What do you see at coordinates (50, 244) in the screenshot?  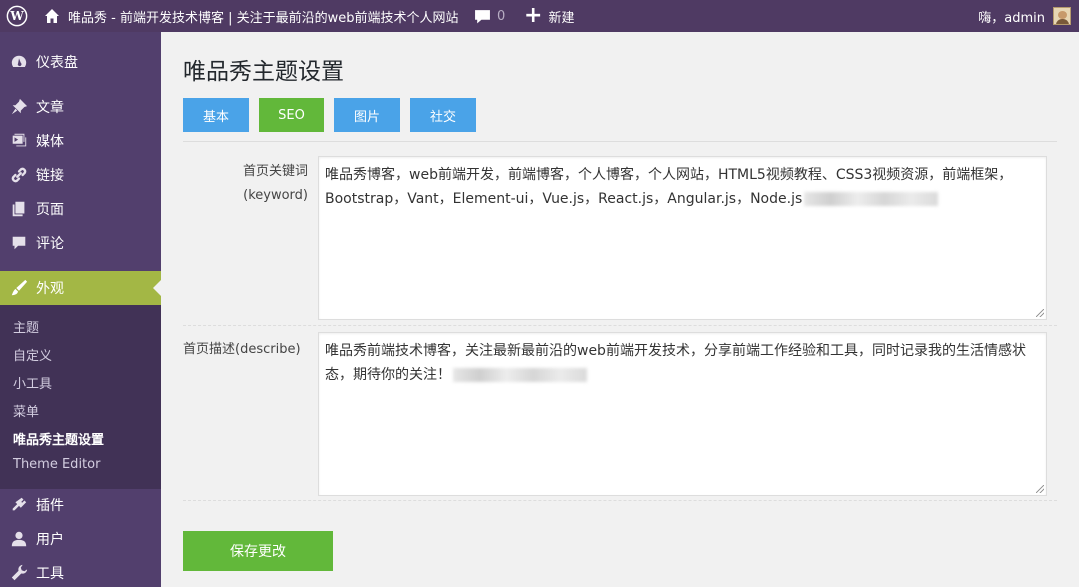 I see `menu-label: 评论` at bounding box center [50, 244].